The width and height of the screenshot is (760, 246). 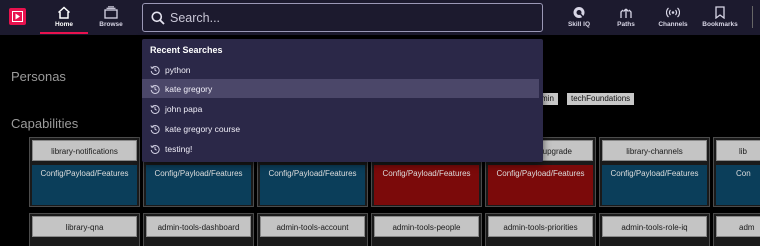 What do you see at coordinates (189, 89) in the screenshot?
I see `recent-search-label: kate gregory` at bounding box center [189, 89].